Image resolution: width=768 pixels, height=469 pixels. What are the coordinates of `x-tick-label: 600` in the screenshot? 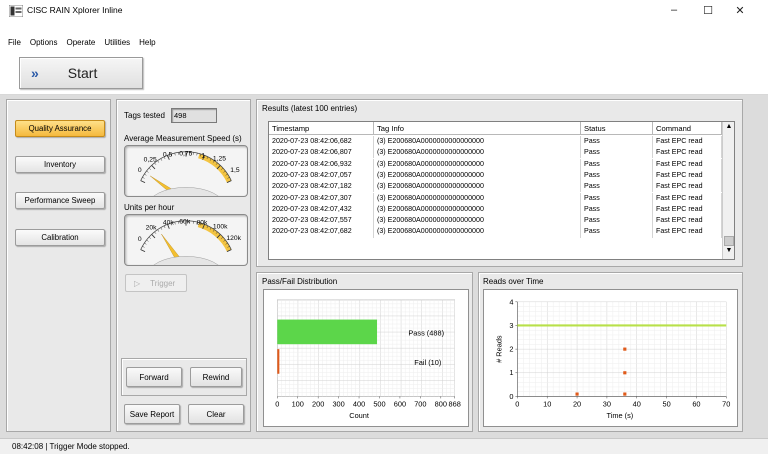 It's located at (400, 403).